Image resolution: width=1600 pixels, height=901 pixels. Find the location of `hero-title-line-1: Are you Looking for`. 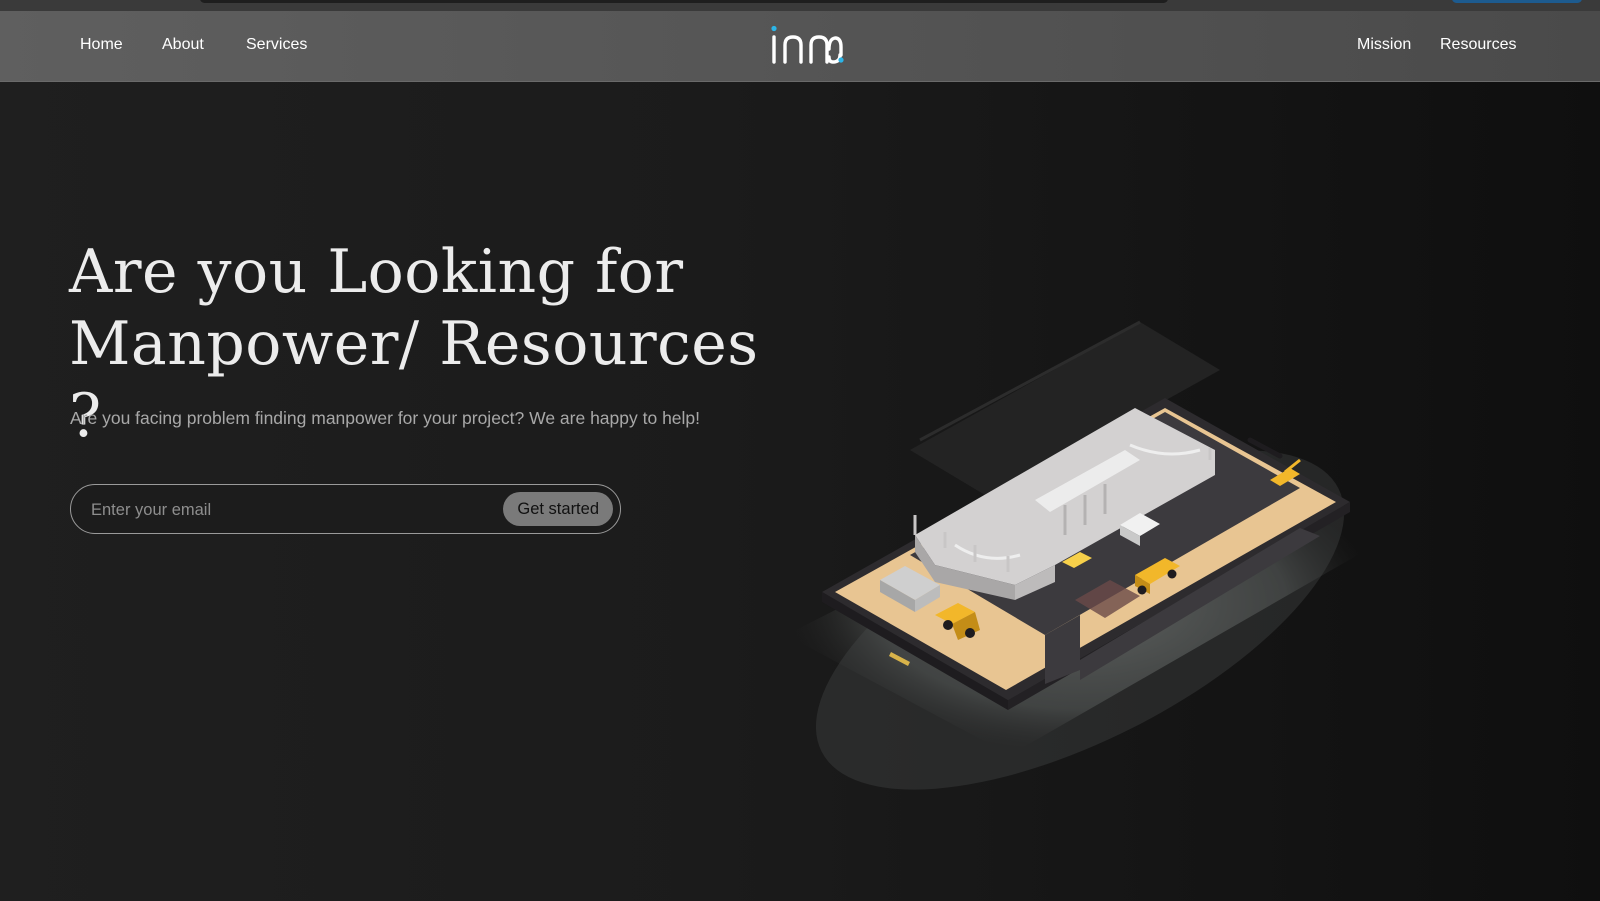

hero-title-line-1: Are you Looking for is located at coordinates (376, 272).